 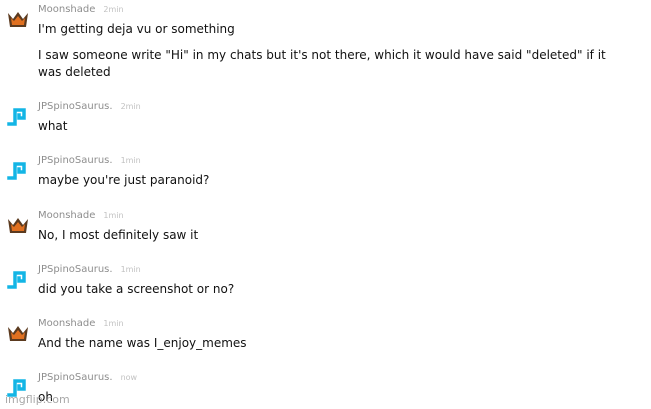 What do you see at coordinates (53, 126) in the screenshot?
I see `message-text: what` at bounding box center [53, 126].